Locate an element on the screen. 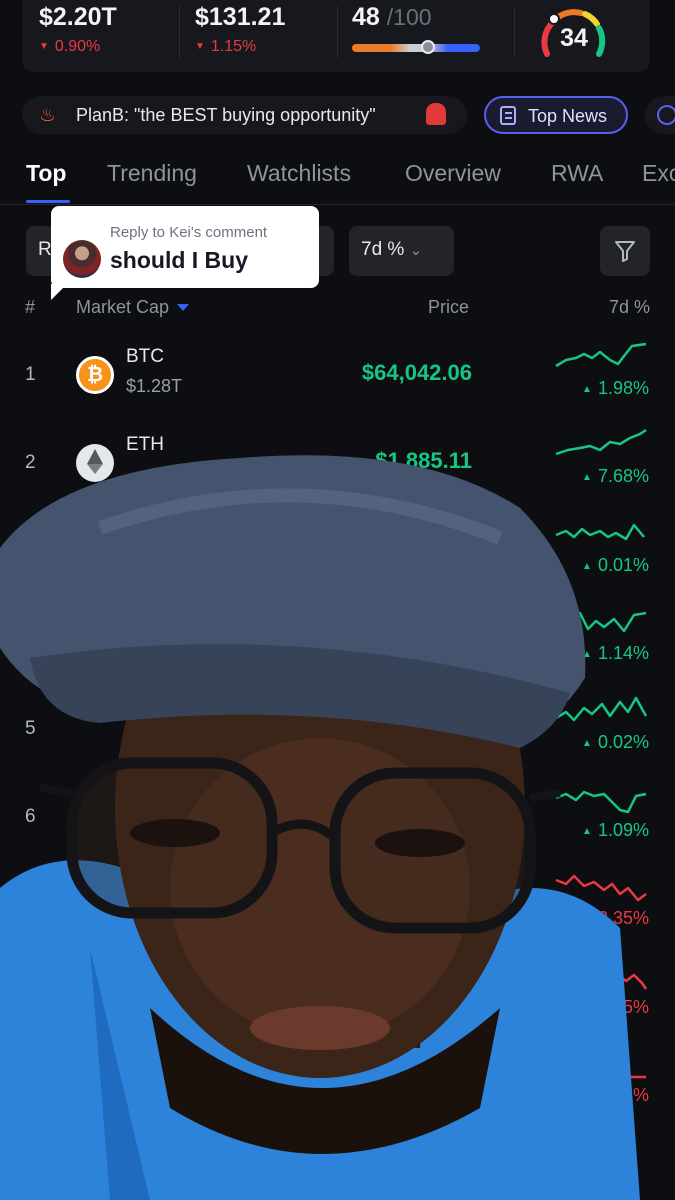 The image size is (675, 1200). category-tabs: Top Trending Watchlists Overview RWA Exc is located at coordinates (337, 177).